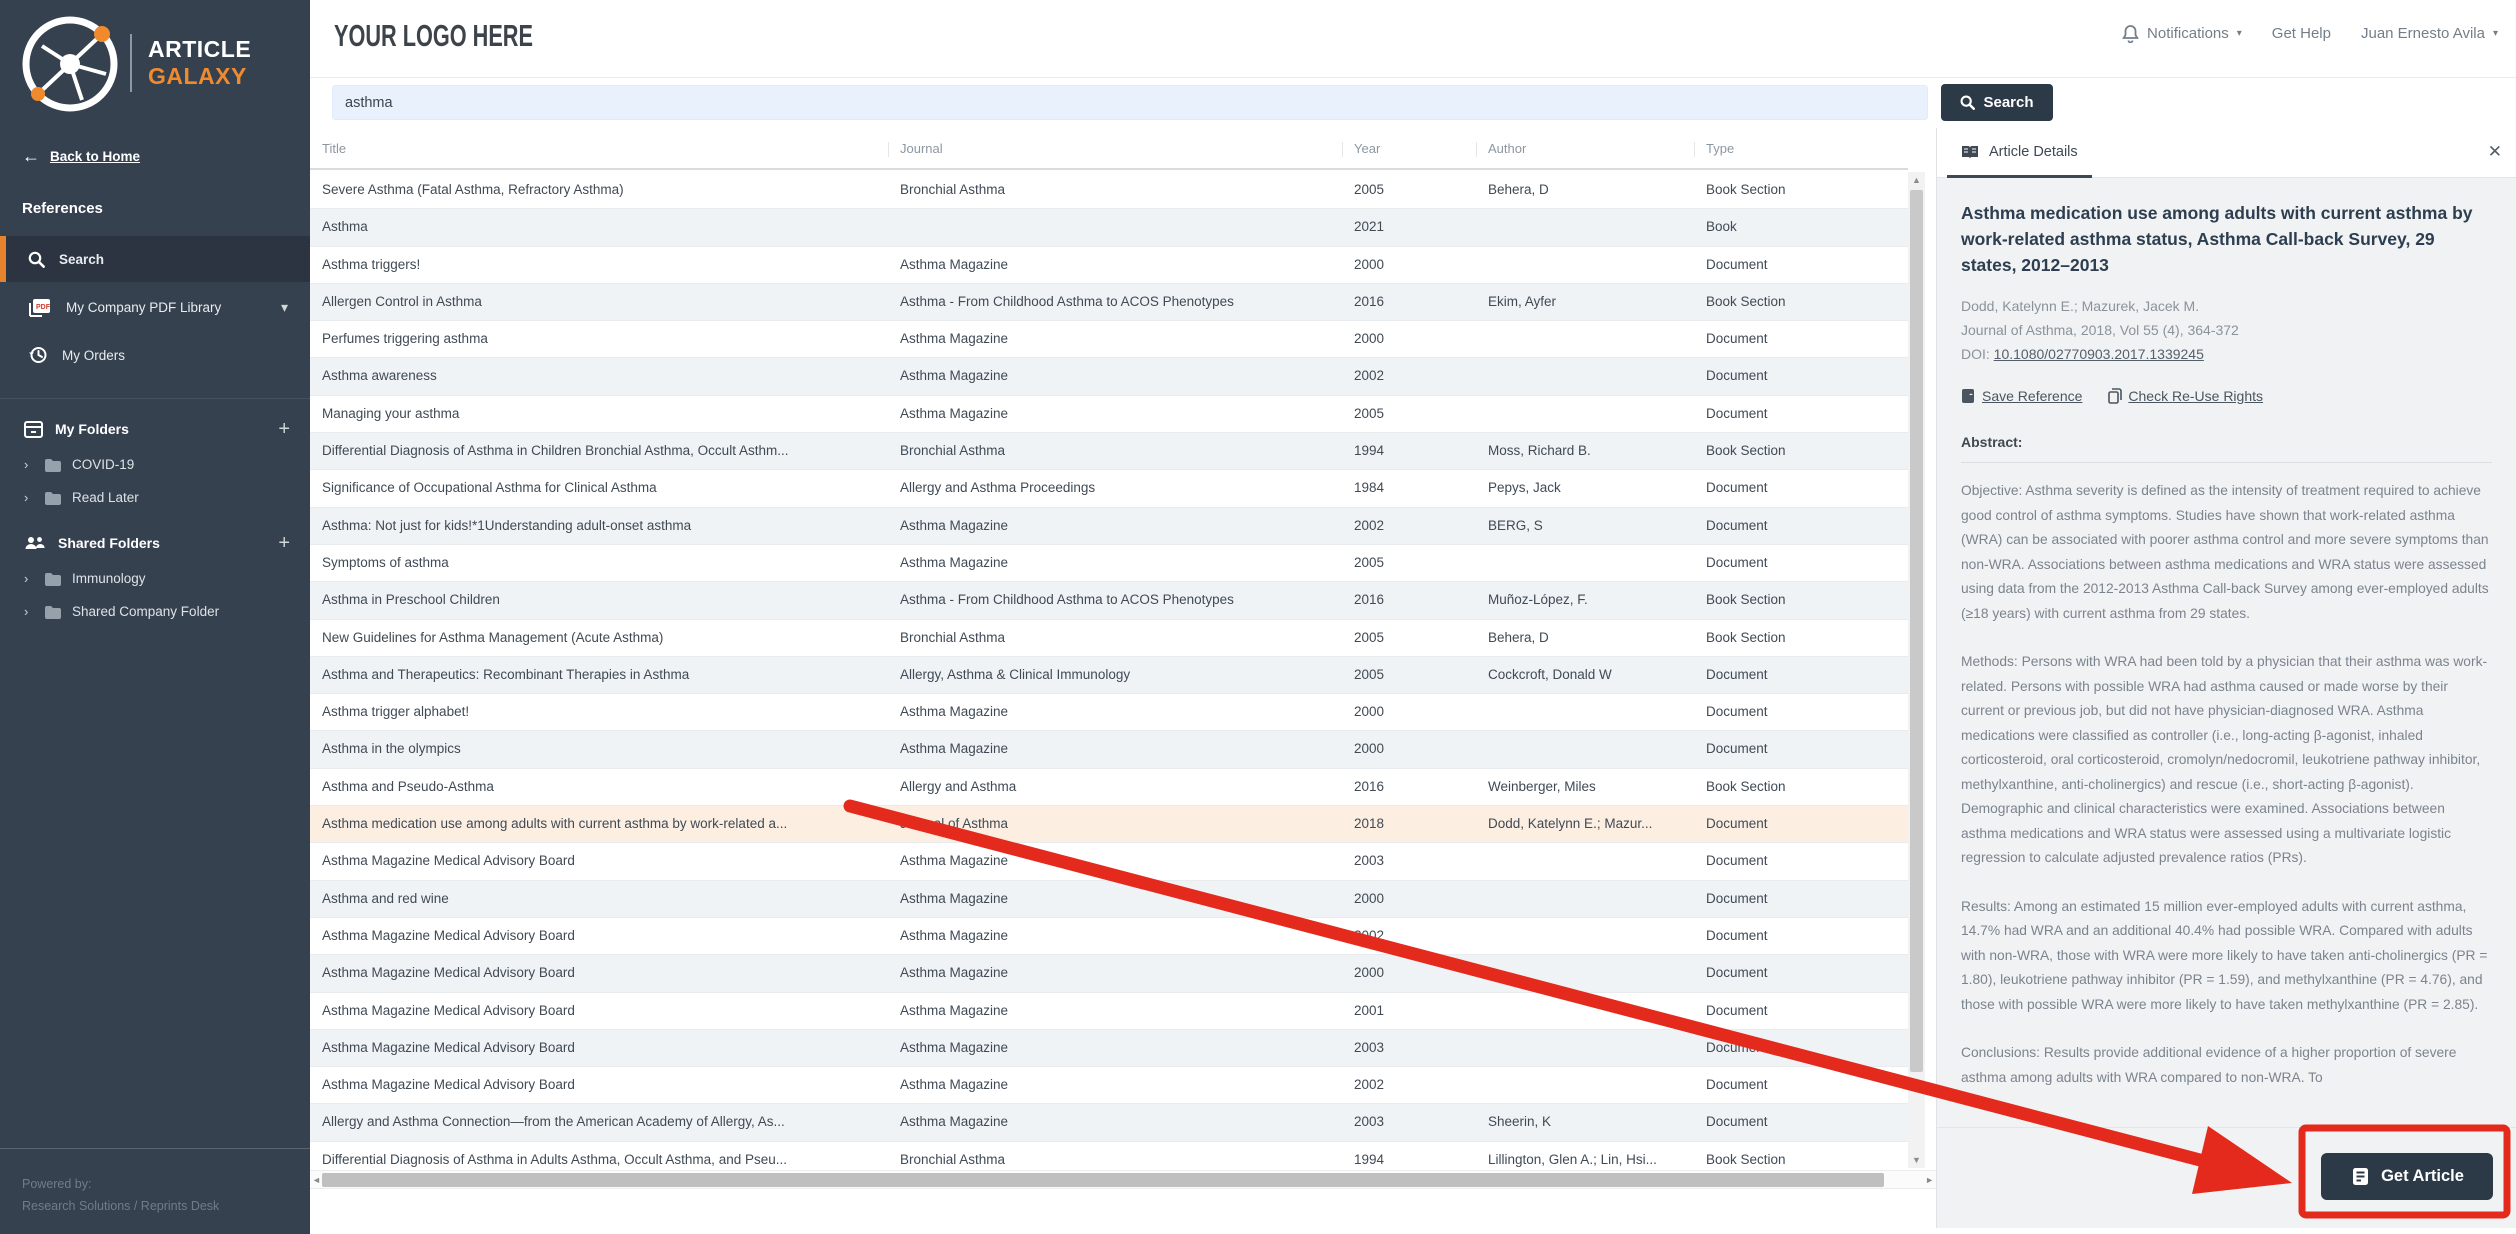  Describe the element at coordinates (155, 355) in the screenshot. I see `sidebar-item-my-orders: My Orders` at that location.